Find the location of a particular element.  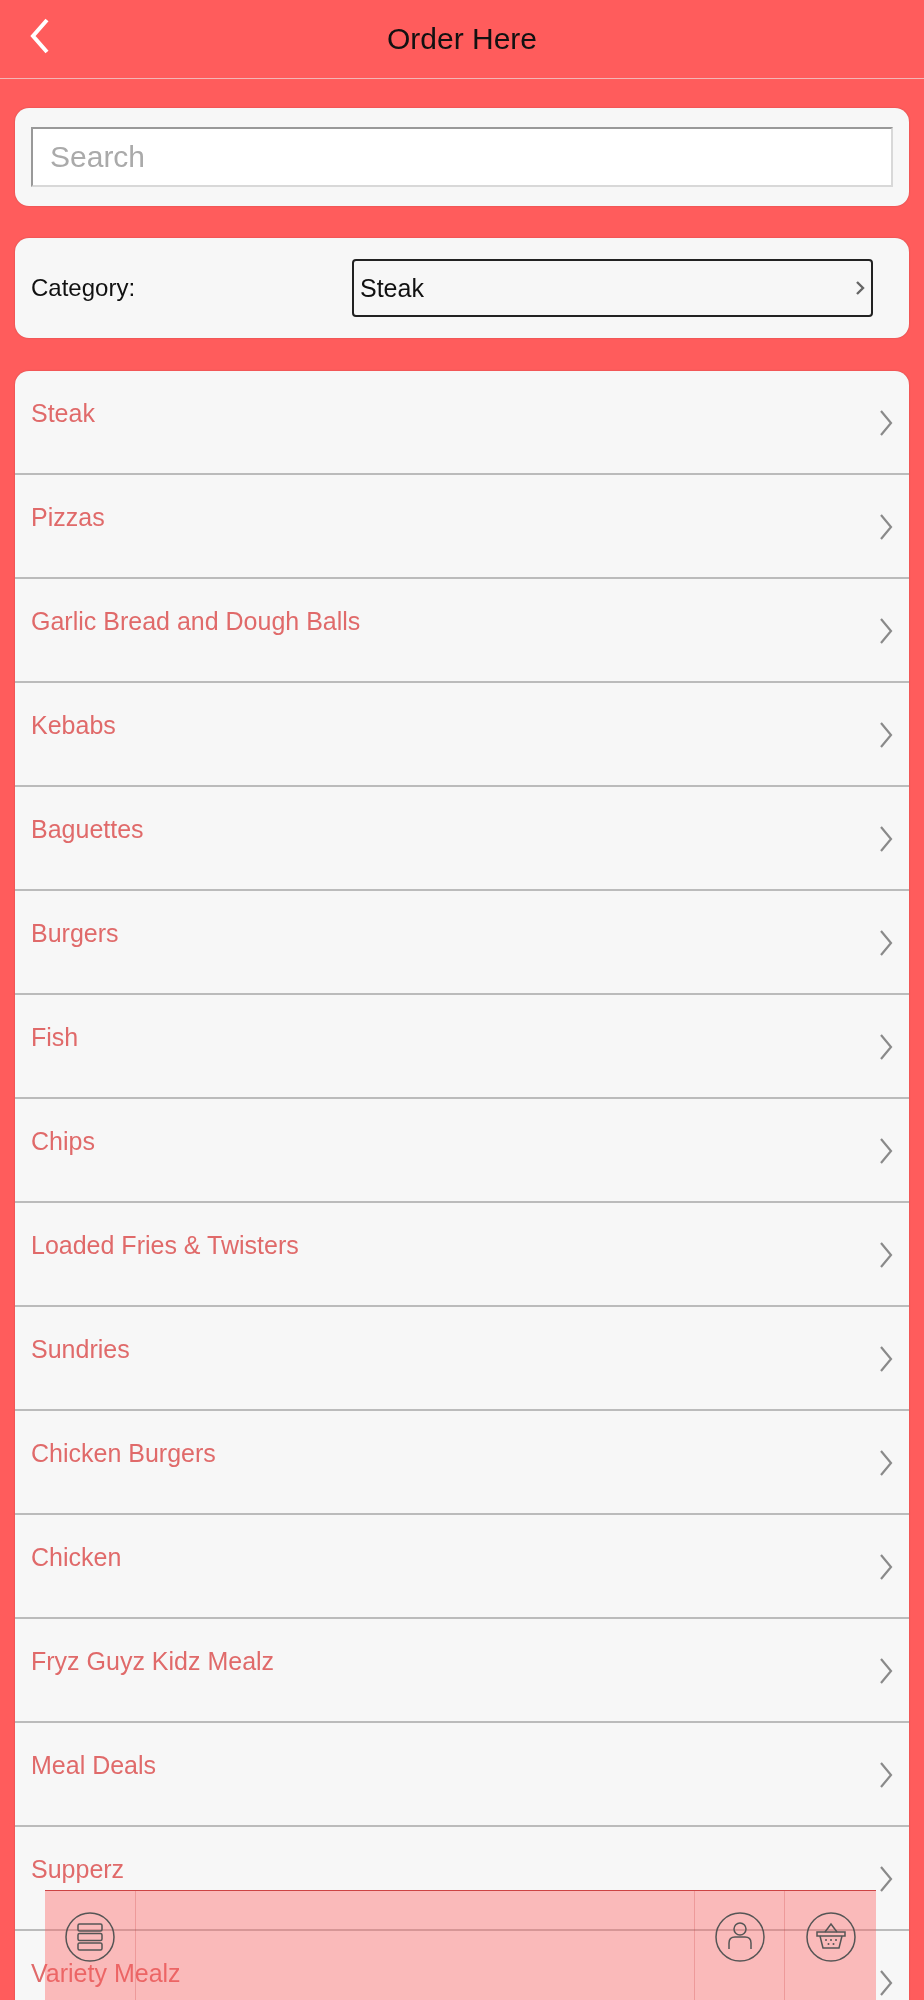

category-select: Steak is located at coordinates (612, 288).